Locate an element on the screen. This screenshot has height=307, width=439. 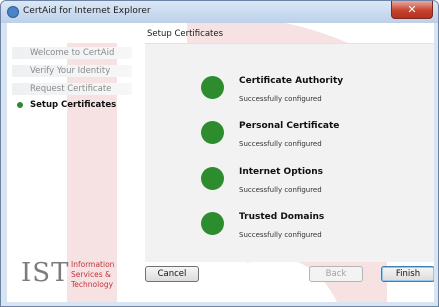
cancel-button: Cancel is located at coordinates (172, 274).